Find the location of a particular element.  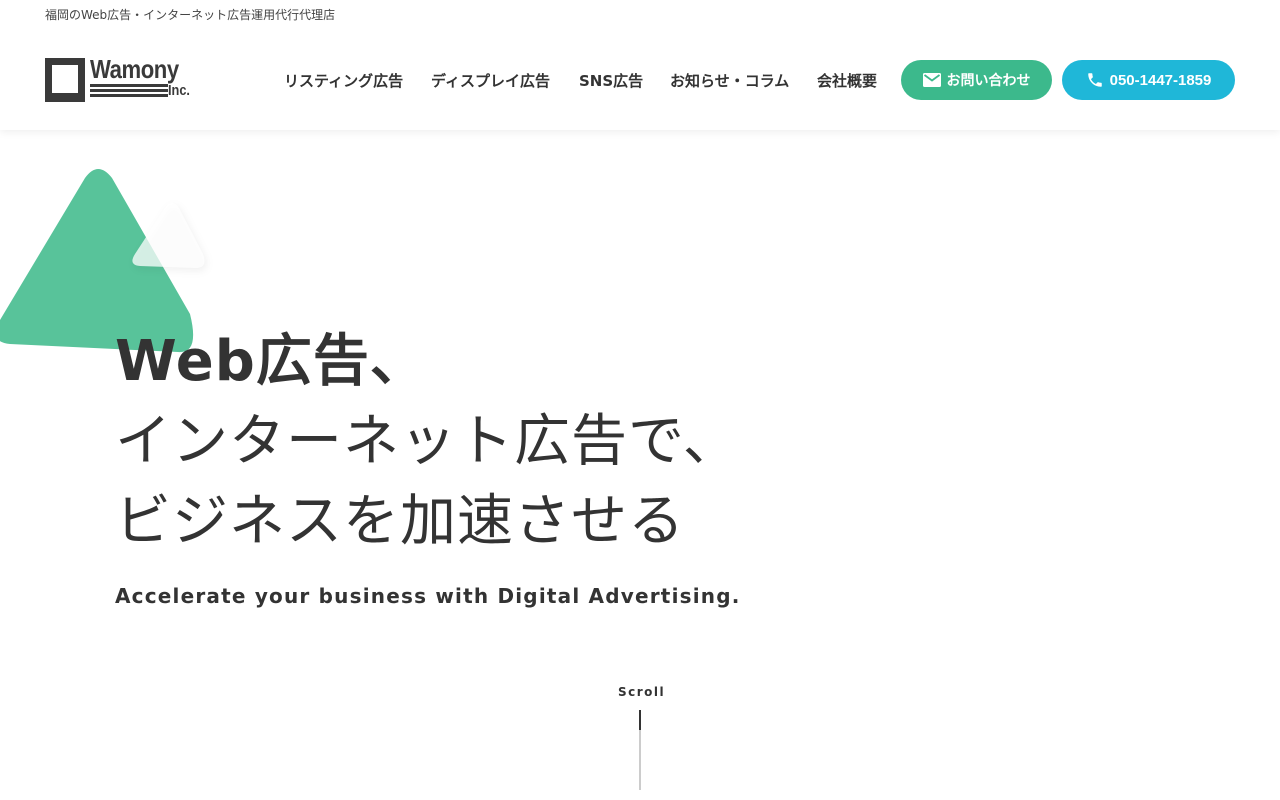

phone-button: 050-1447-1859 is located at coordinates (1148, 80).